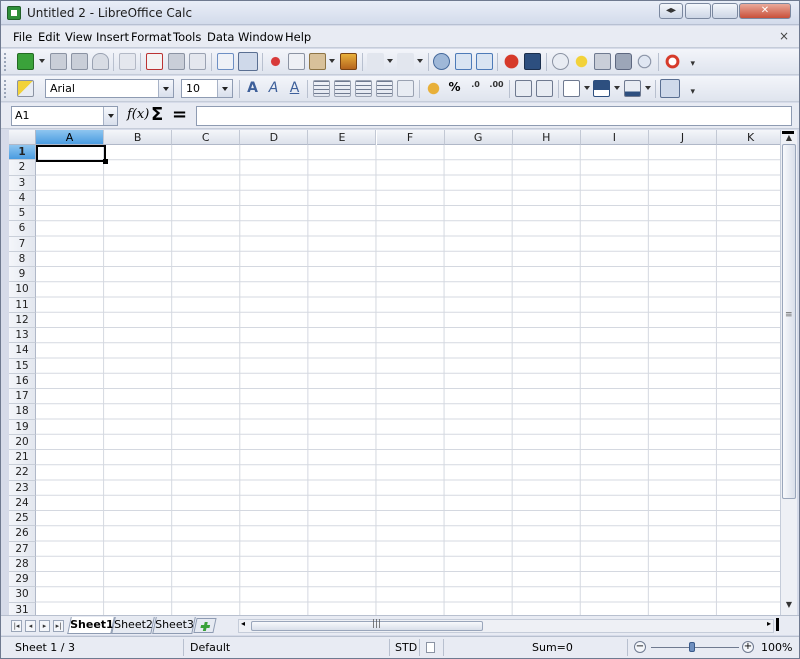  Describe the element at coordinates (748, 137) in the screenshot. I see `column-header-k: K` at that location.